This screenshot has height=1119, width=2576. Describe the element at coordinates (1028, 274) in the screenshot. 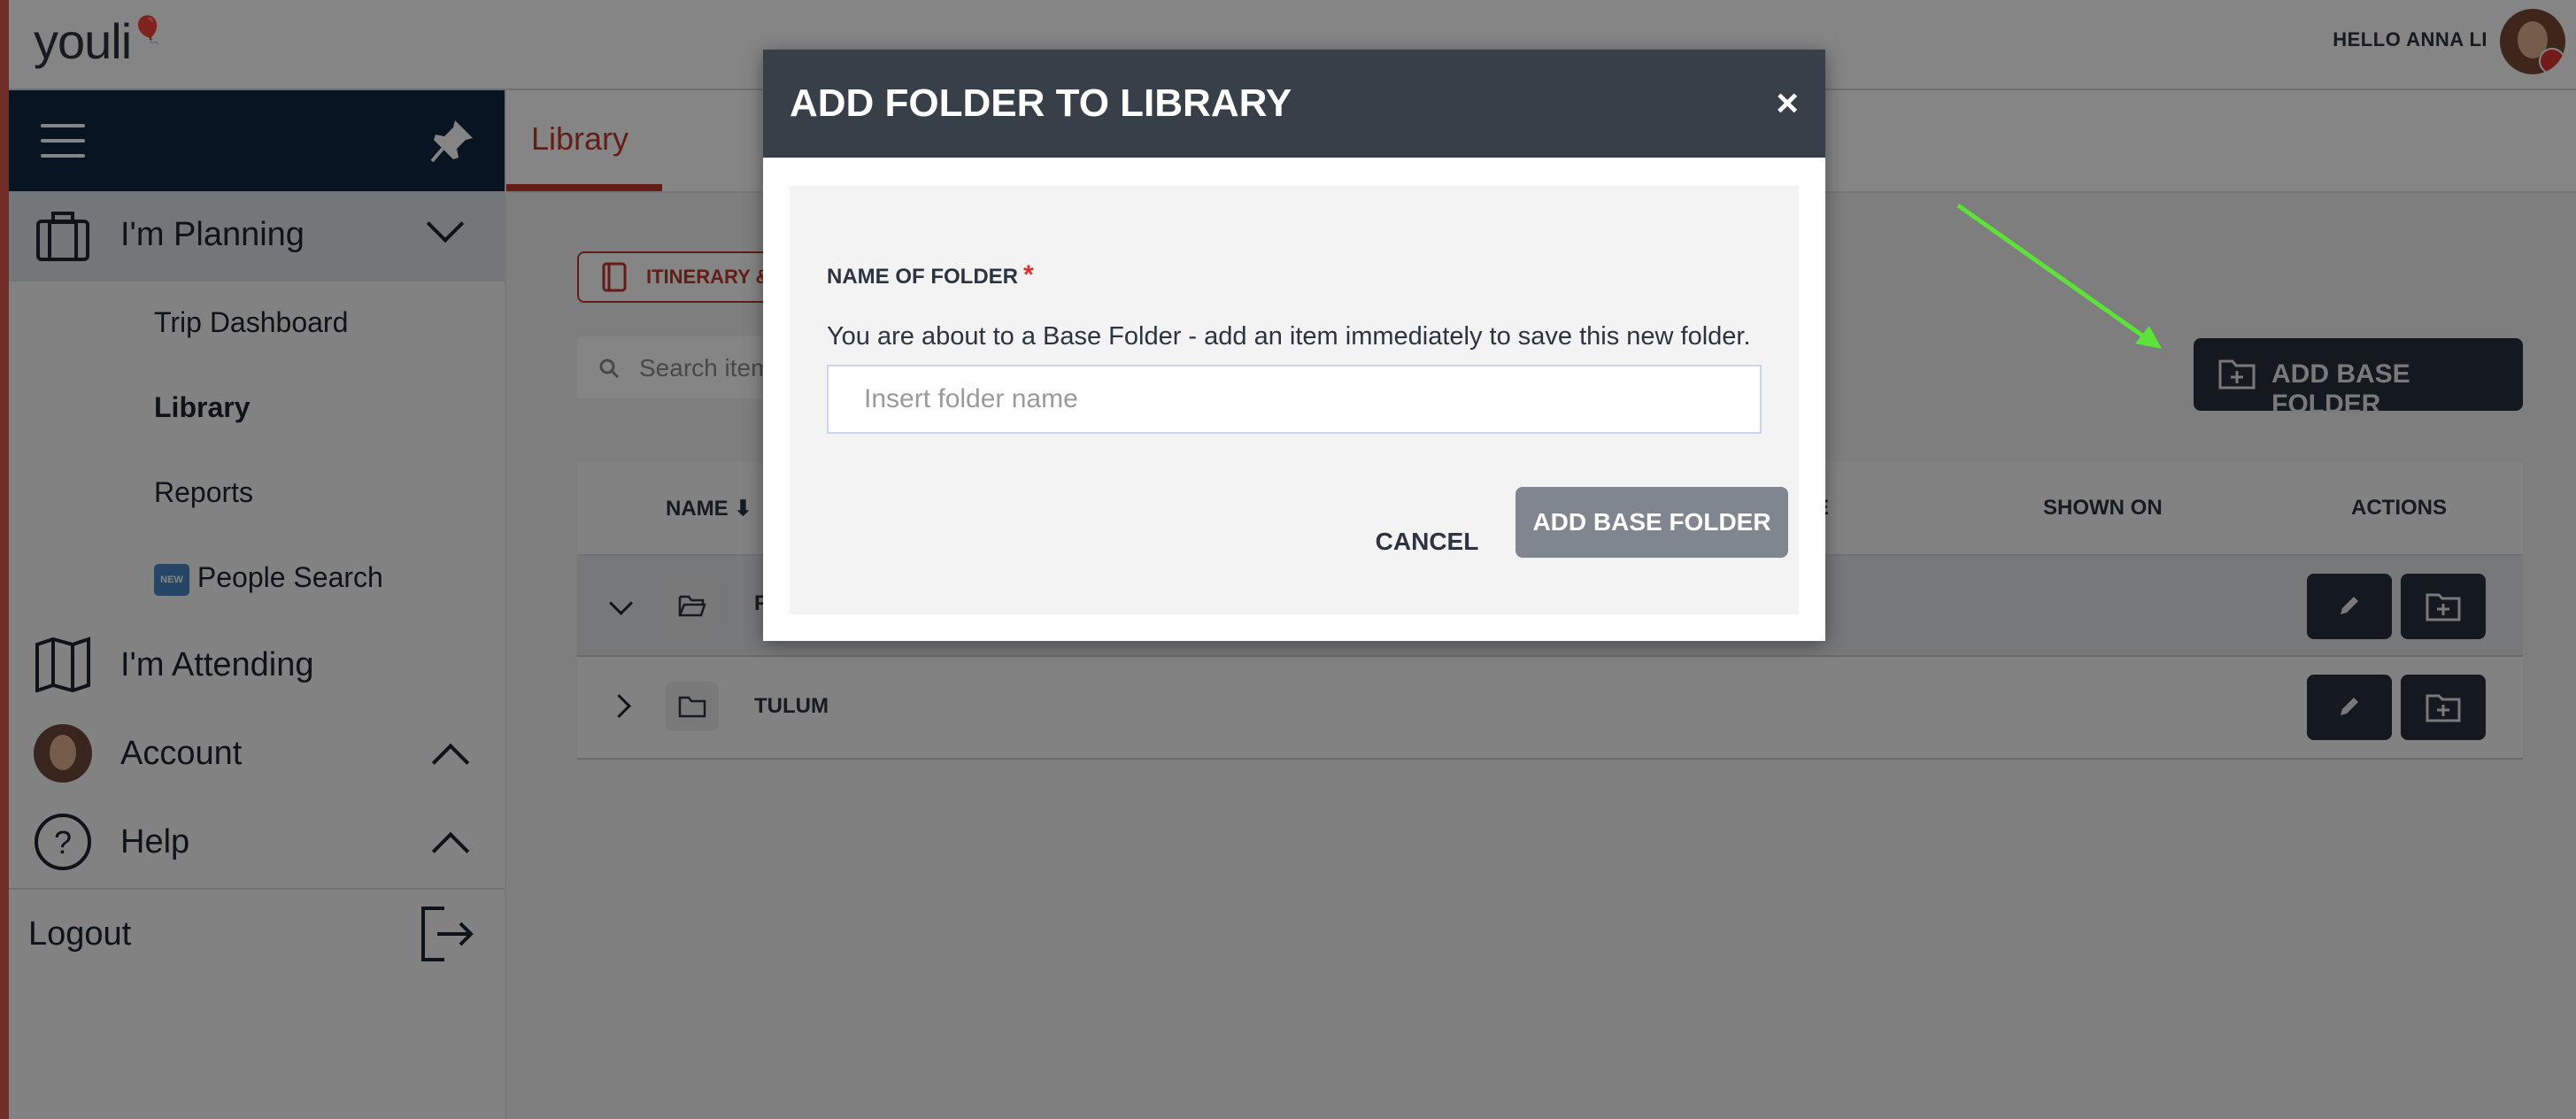

I see `required-marker: *` at that location.